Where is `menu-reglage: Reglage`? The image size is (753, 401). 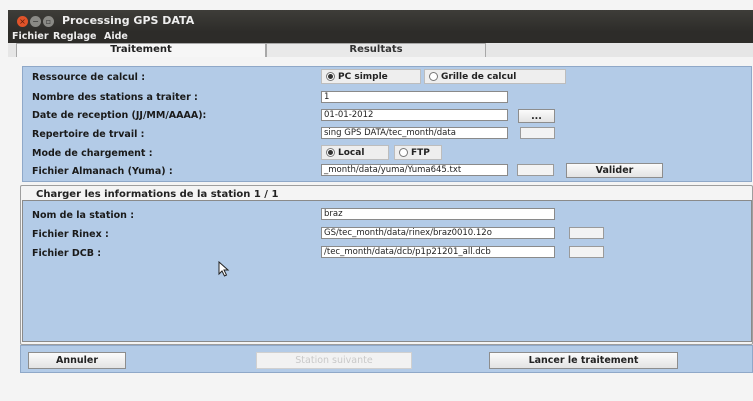 menu-reglage: Reglage is located at coordinates (74, 36).